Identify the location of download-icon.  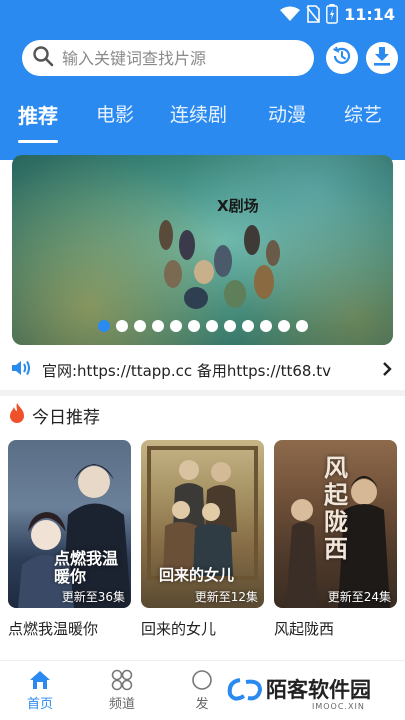
(382, 58).